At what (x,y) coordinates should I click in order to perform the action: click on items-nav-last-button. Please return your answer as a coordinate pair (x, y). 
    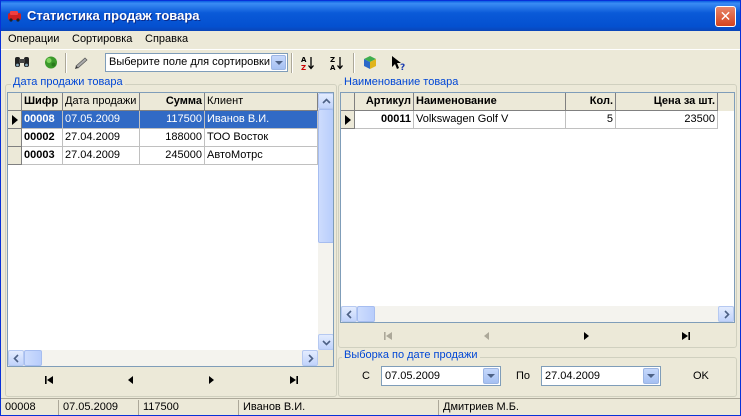
    Looking at the image, I should click on (687, 336).